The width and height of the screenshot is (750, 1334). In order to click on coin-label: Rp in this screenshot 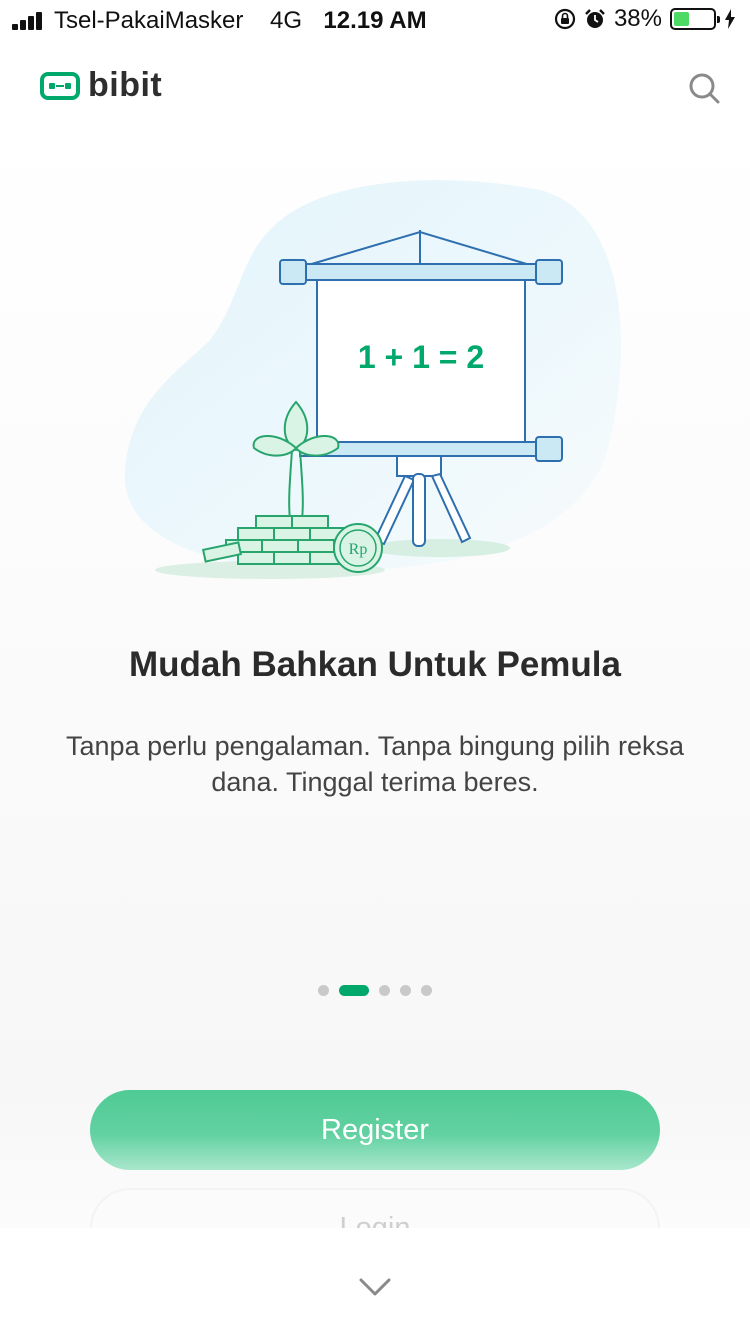, I will do `click(358, 549)`.